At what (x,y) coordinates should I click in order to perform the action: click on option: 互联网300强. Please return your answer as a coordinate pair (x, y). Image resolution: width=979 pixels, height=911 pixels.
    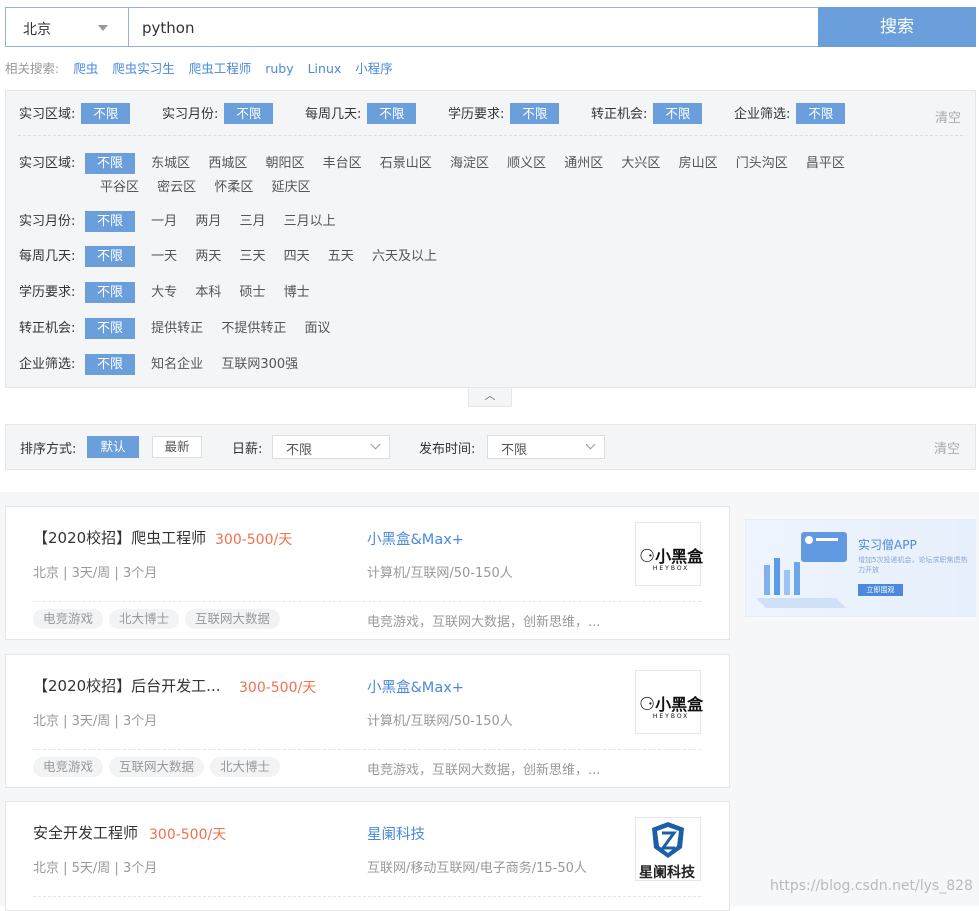
    Looking at the image, I should click on (259, 362).